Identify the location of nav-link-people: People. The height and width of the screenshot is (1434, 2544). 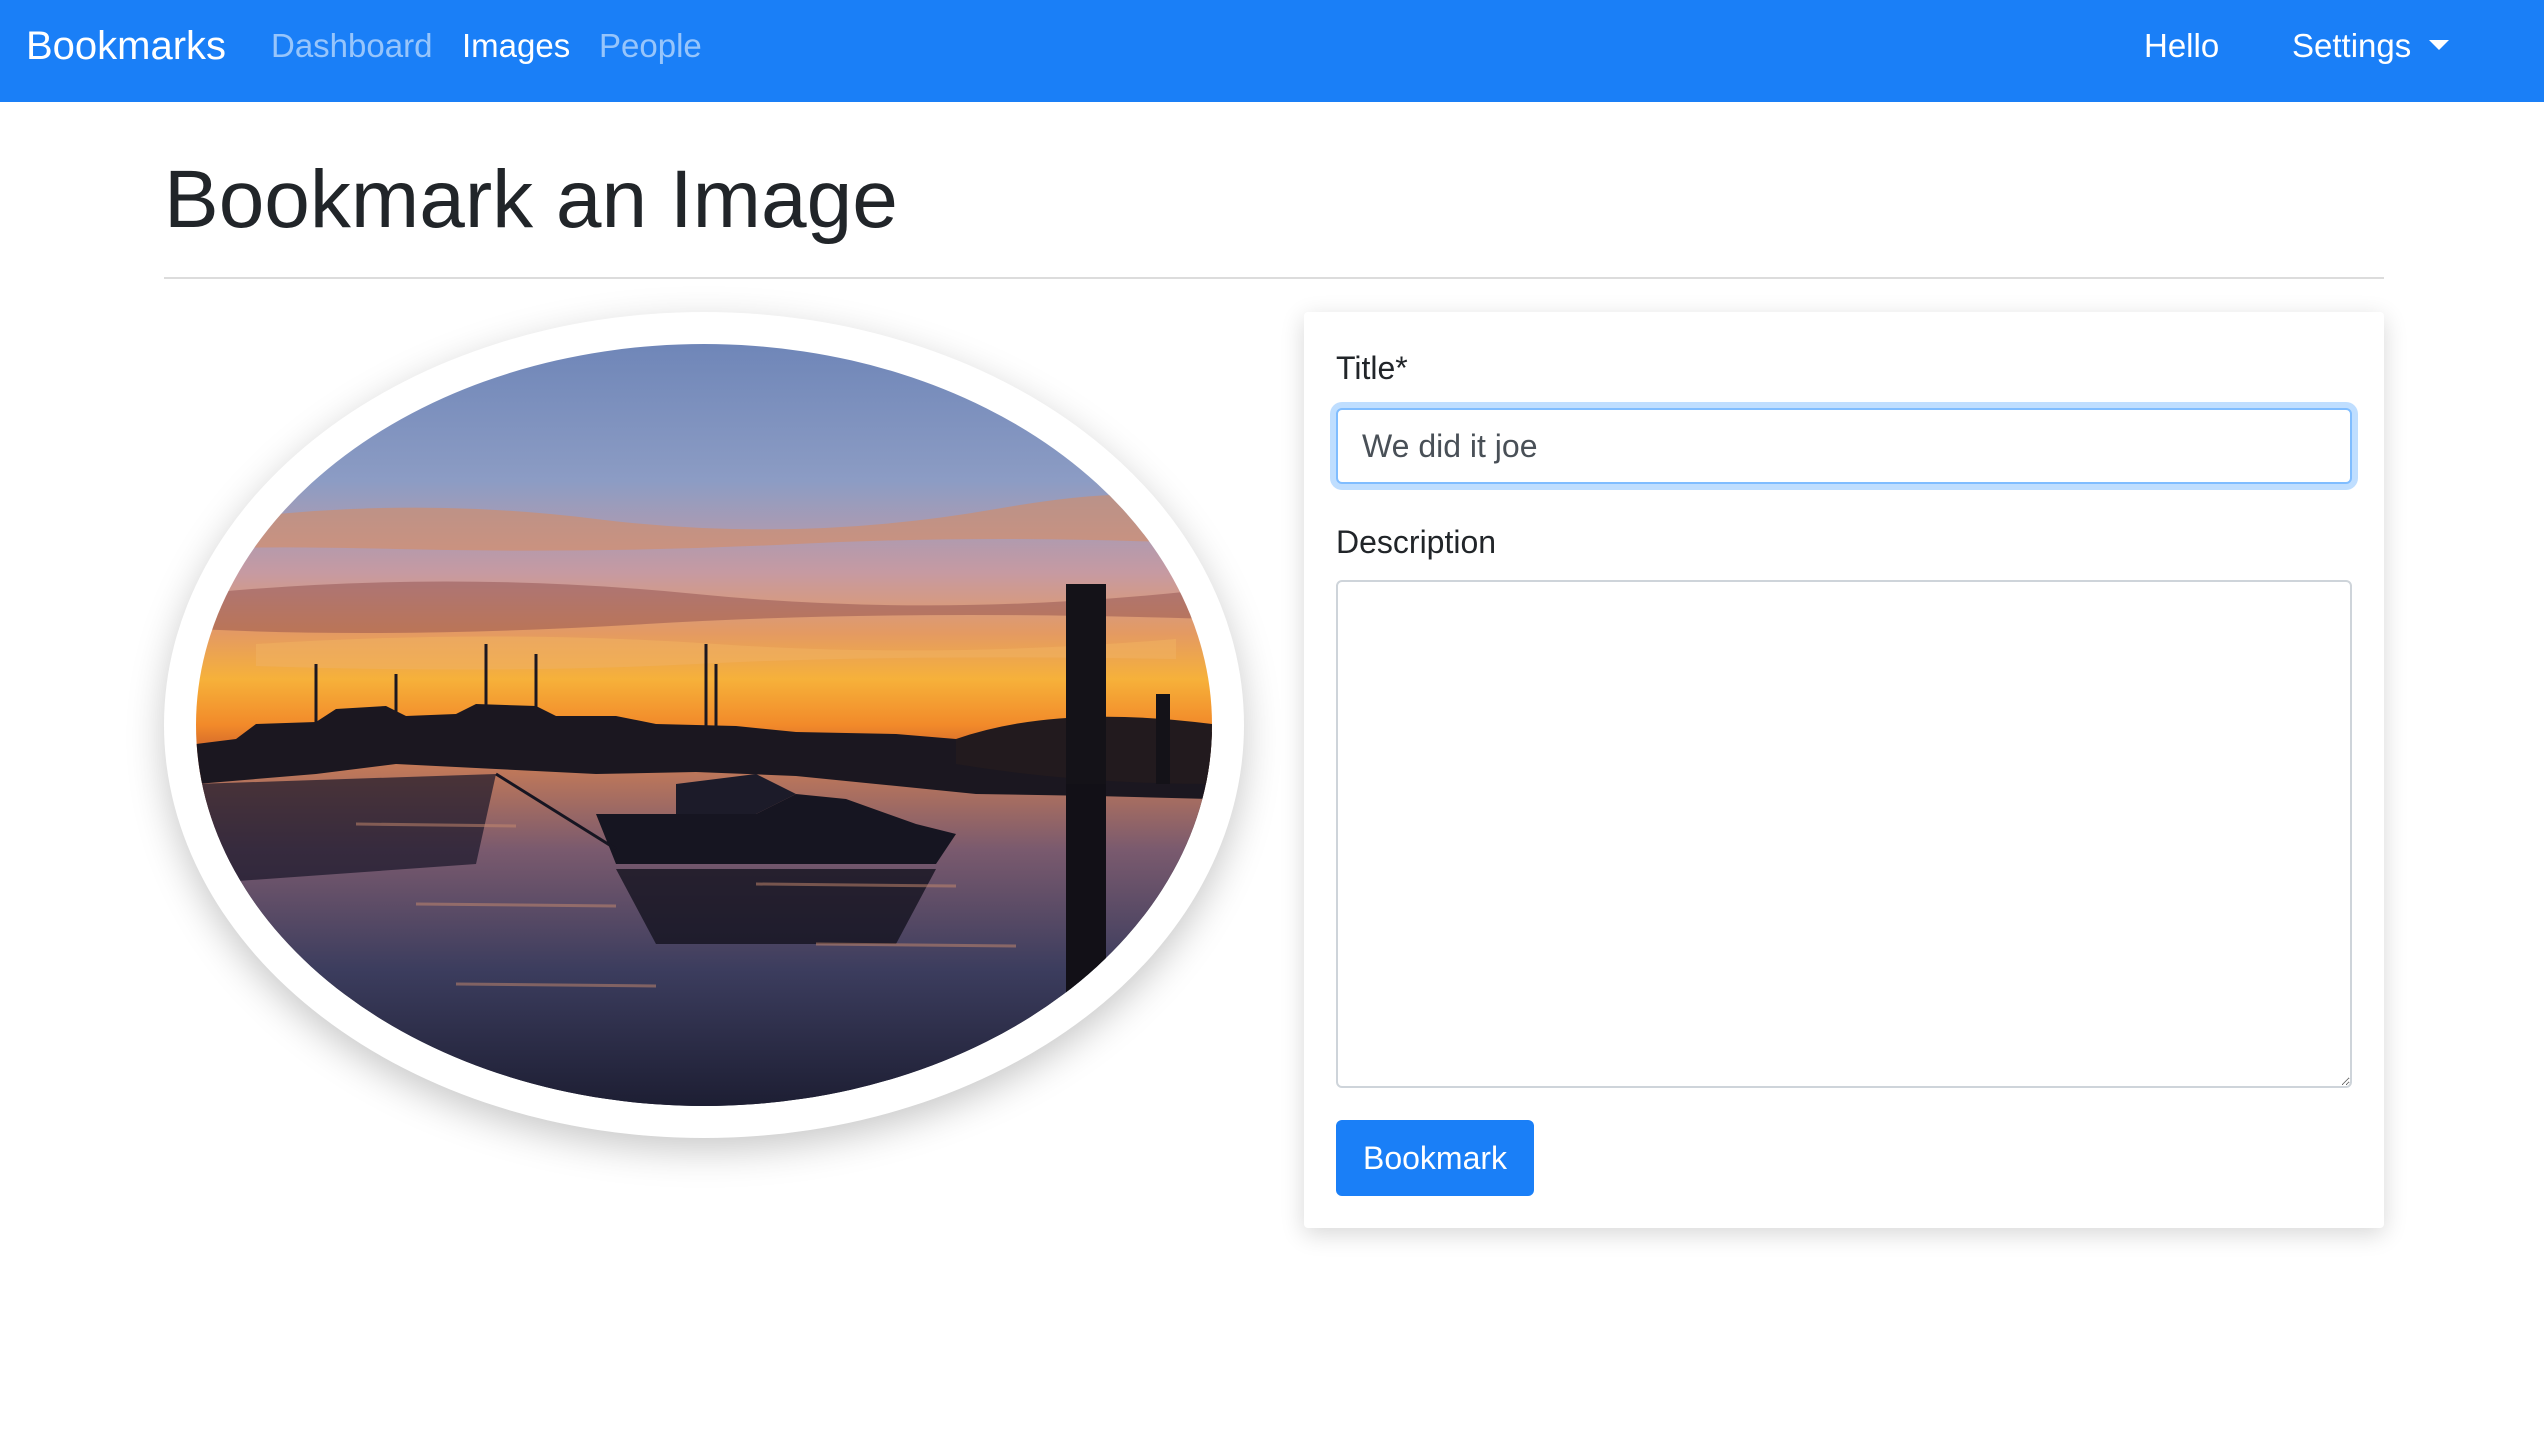
(650, 46).